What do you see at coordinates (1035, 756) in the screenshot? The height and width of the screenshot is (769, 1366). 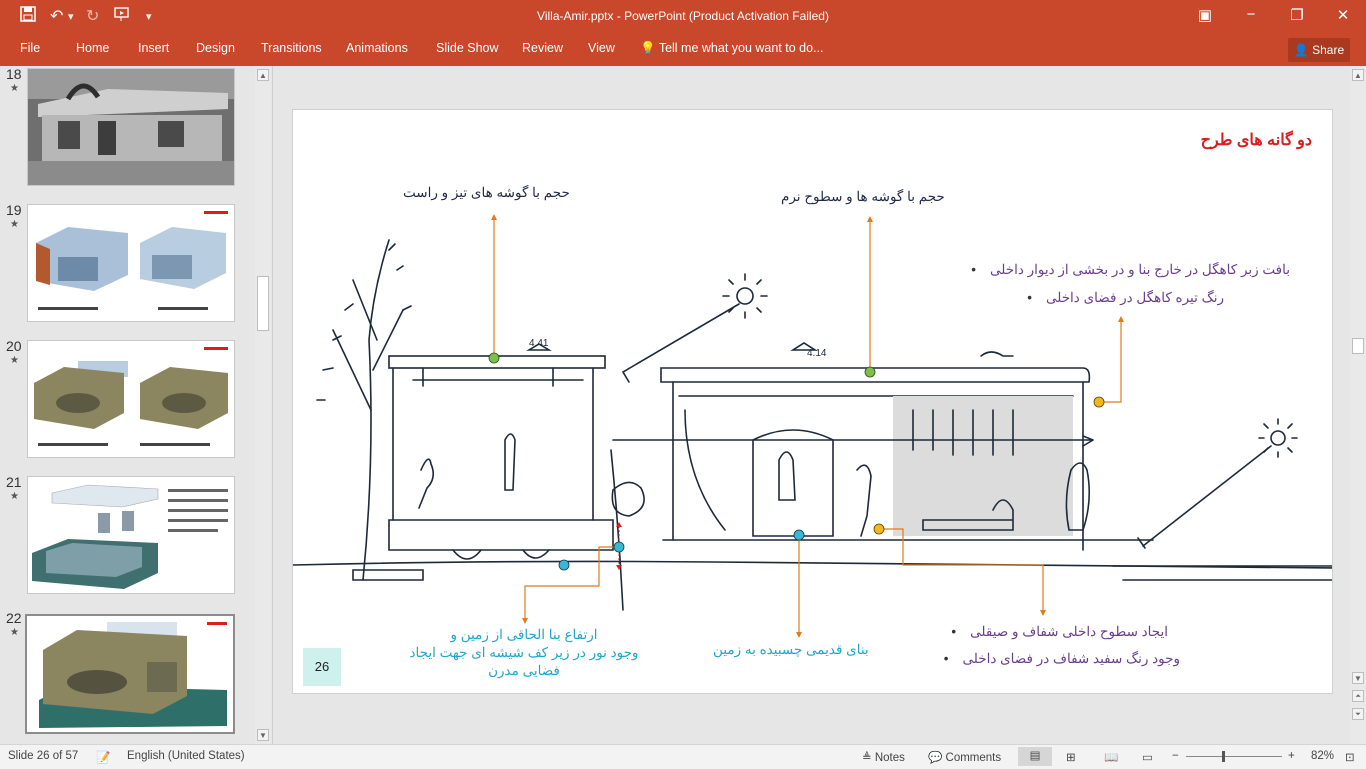 I see `normal-view-icon: ▤` at bounding box center [1035, 756].